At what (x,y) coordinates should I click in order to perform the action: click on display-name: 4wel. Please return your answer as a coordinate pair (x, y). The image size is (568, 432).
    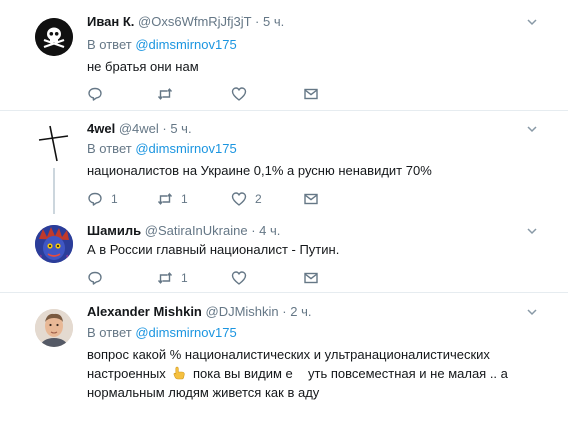
    Looking at the image, I should click on (101, 128).